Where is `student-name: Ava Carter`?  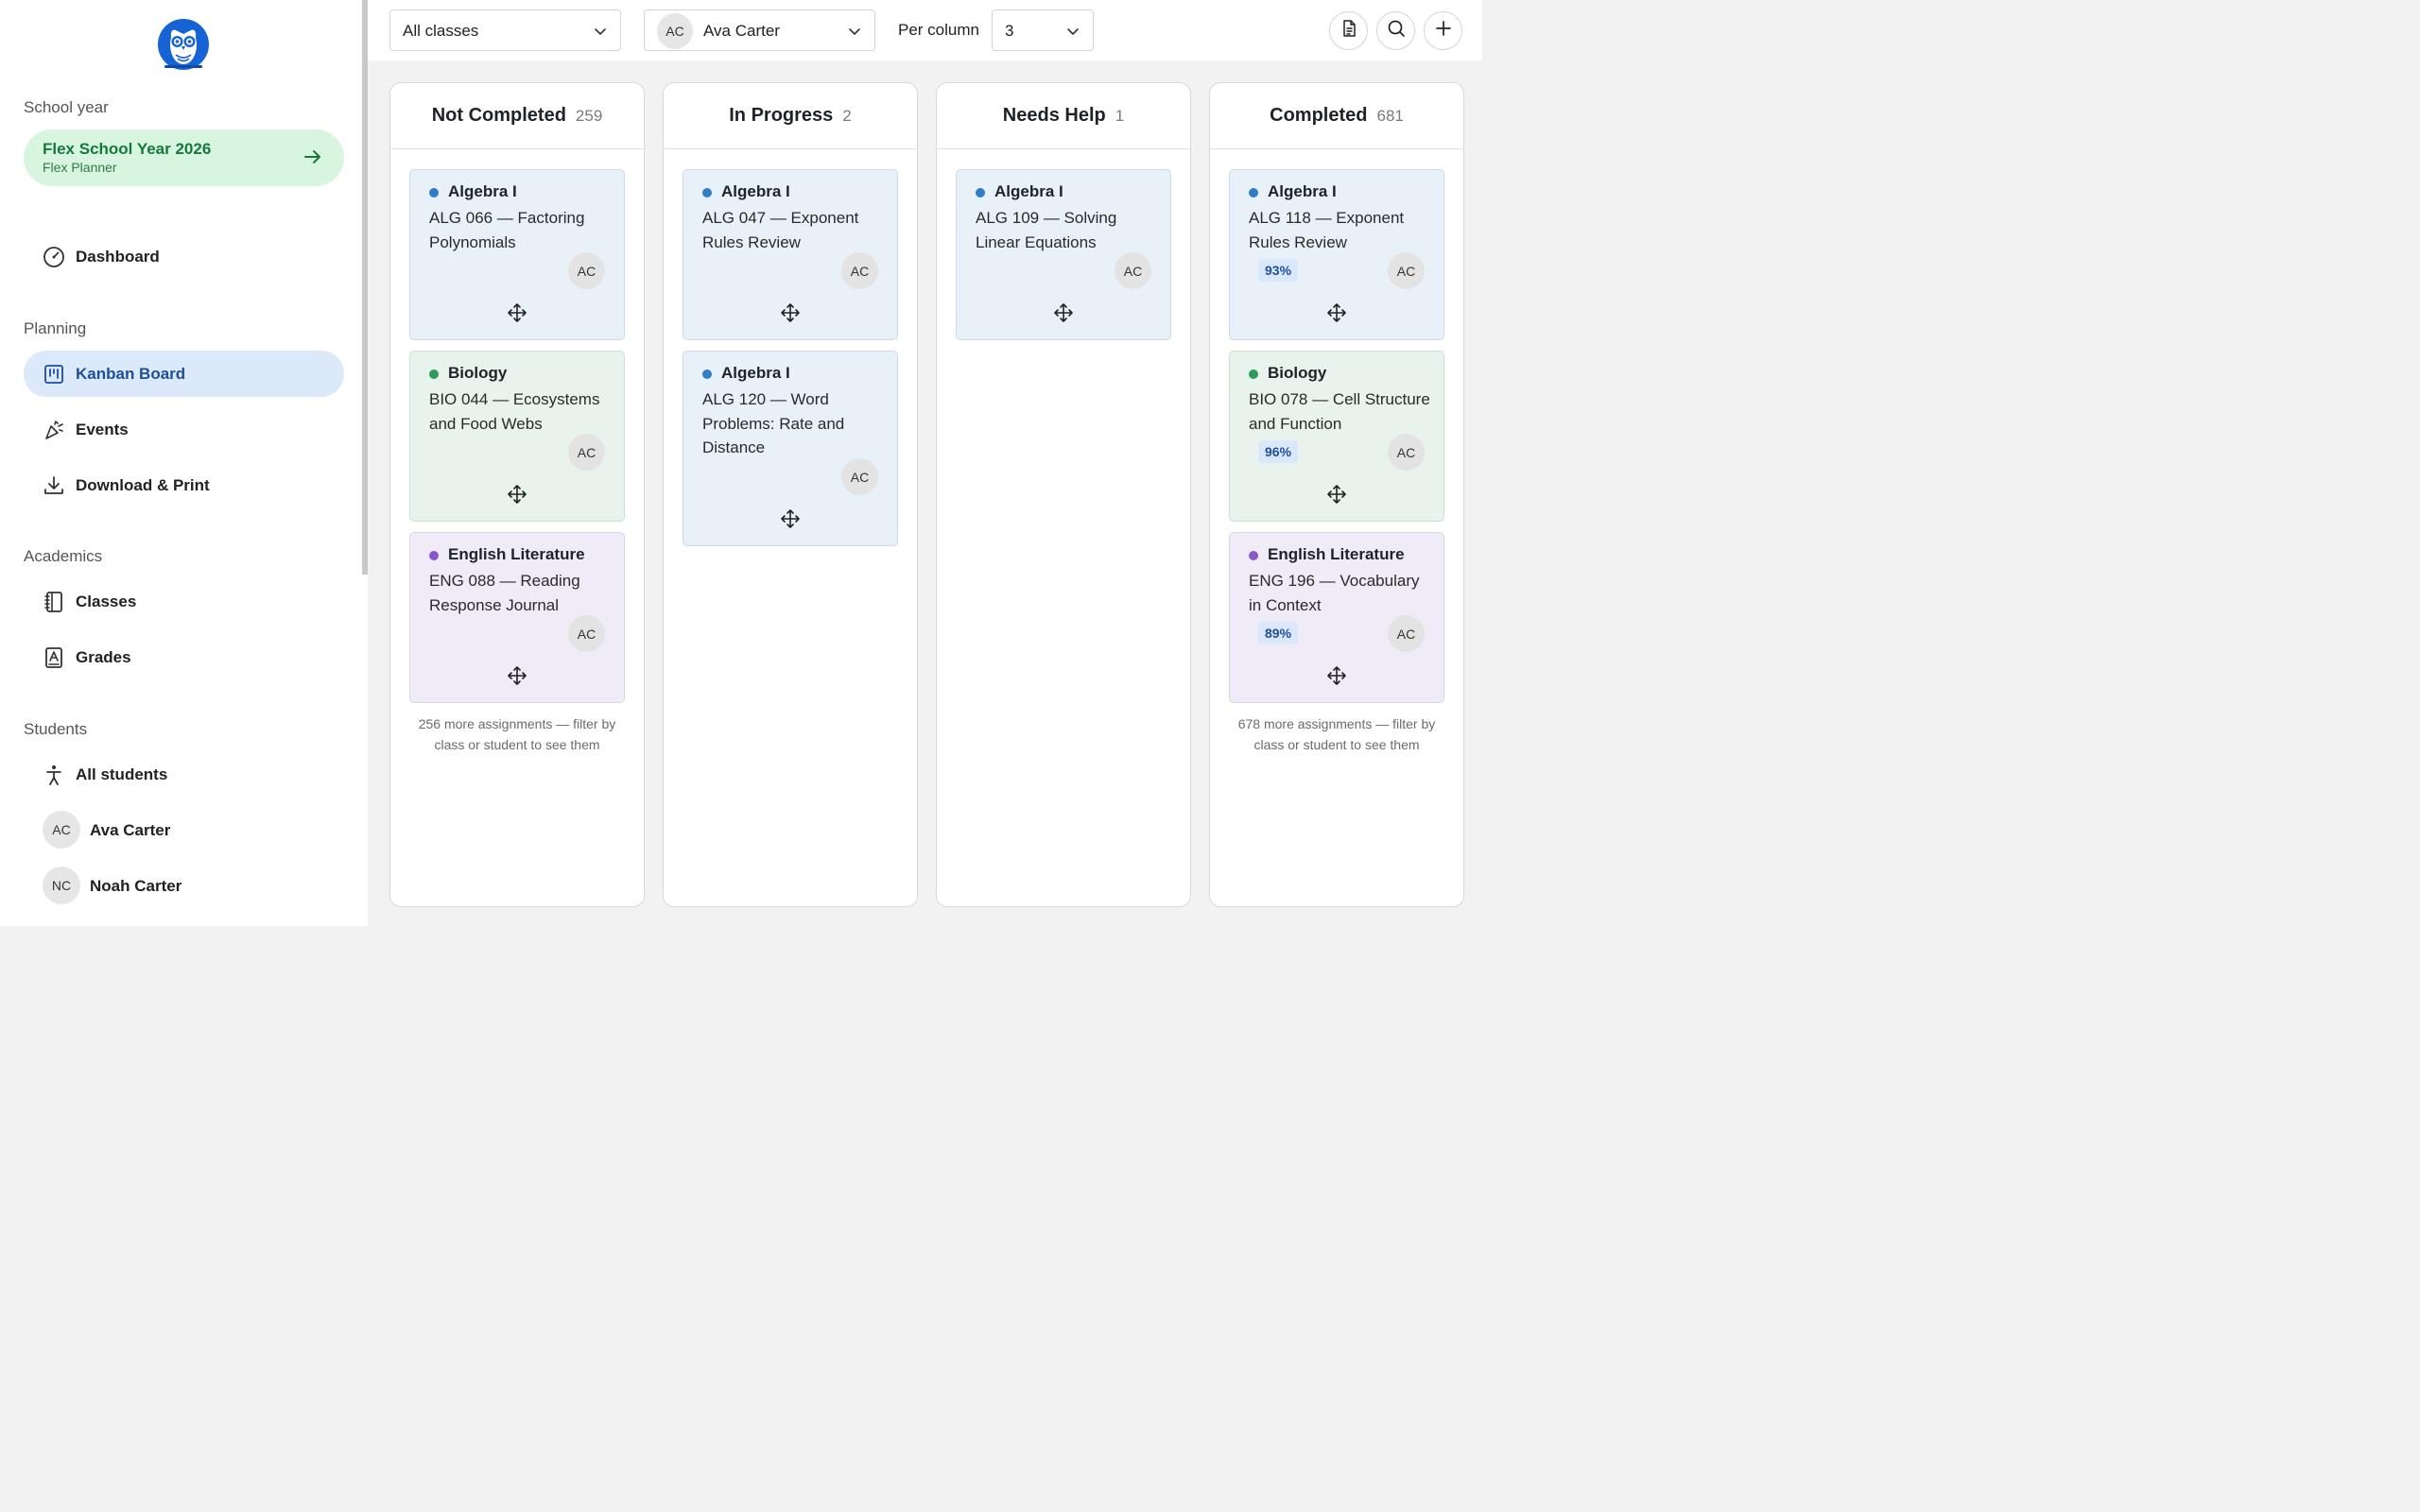 student-name: Ava Carter is located at coordinates (130, 830).